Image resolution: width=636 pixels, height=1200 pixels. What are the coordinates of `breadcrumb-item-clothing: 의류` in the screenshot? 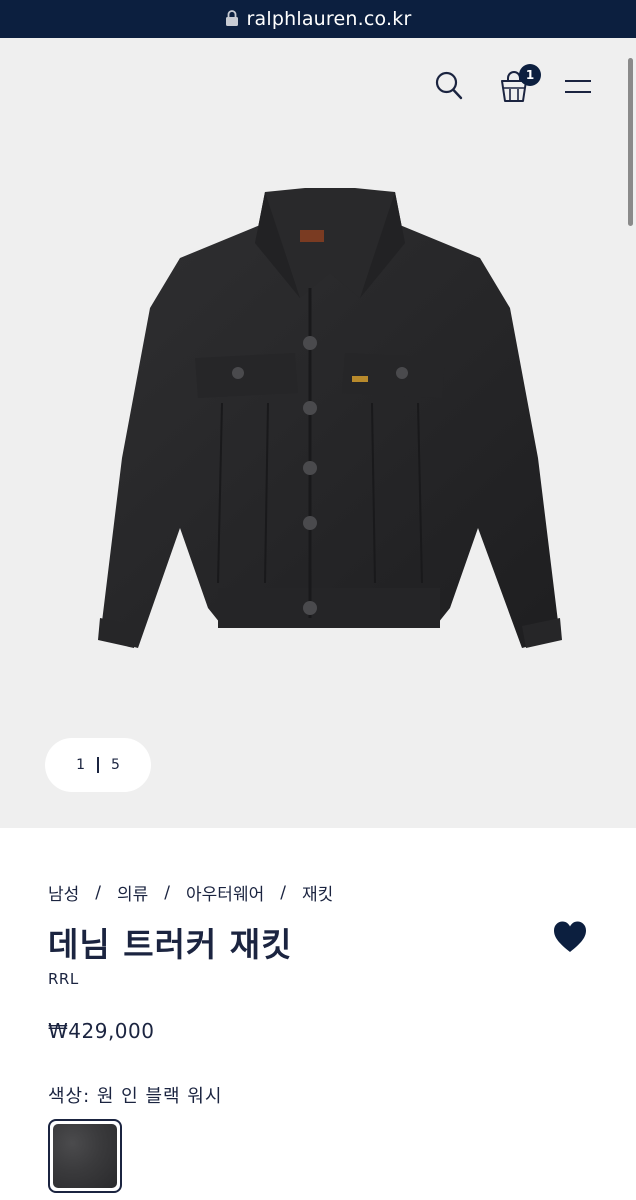 It's located at (132, 892).